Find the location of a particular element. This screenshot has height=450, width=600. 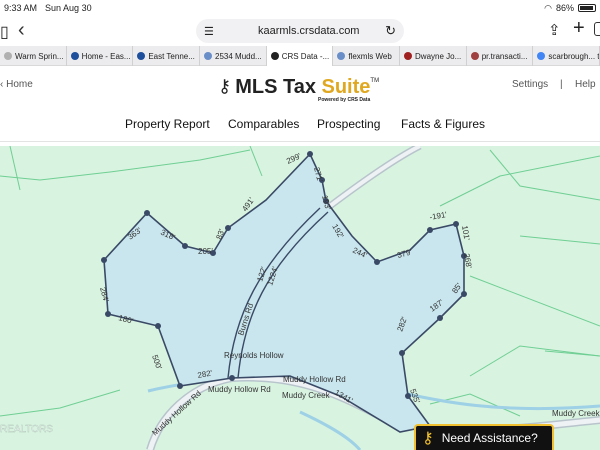

brand-main: MLS Tax is located at coordinates (278, 87).